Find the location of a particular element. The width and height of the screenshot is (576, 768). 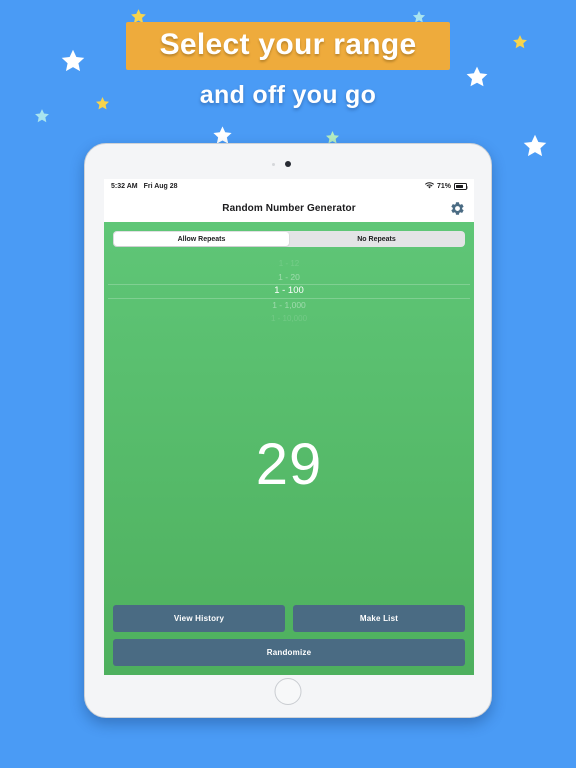

action-button-area: View History Make List Randomize is located at coordinates (289, 640).